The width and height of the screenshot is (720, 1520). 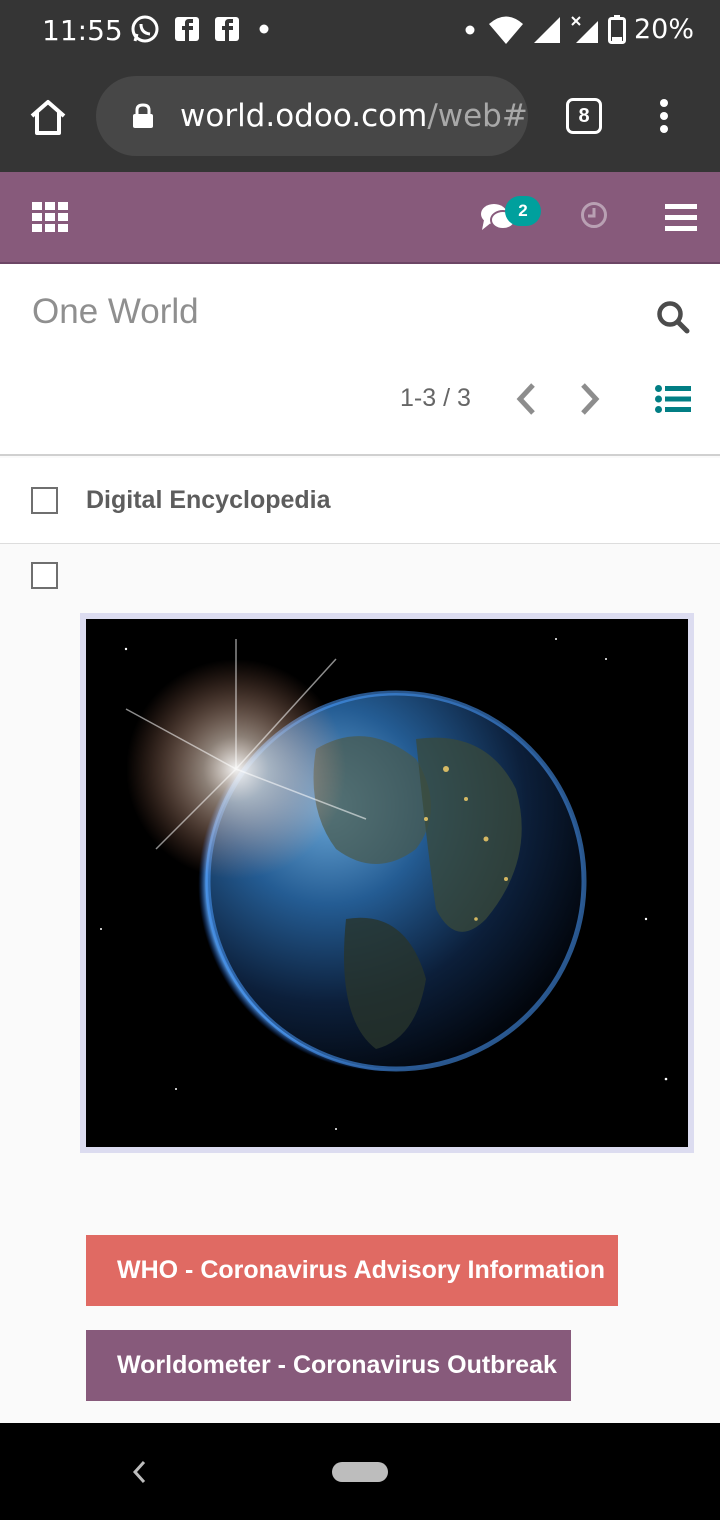 What do you see at coordinates (681, 218) in the screenshot?
I see `hamburger-menu-icon` at bounding box center [681, 218].